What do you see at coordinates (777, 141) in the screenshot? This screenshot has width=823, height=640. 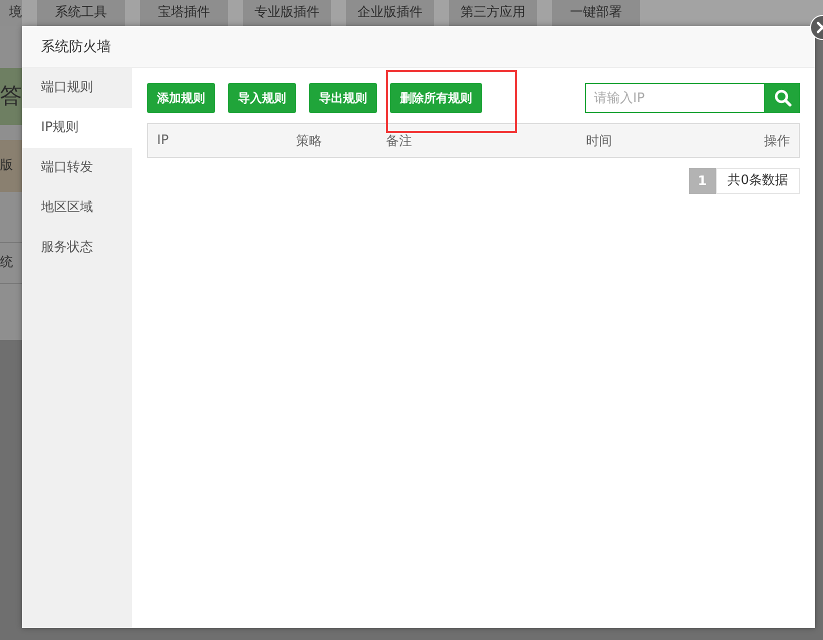 I see `column-header: 操作` at bounding box center [777, 141].